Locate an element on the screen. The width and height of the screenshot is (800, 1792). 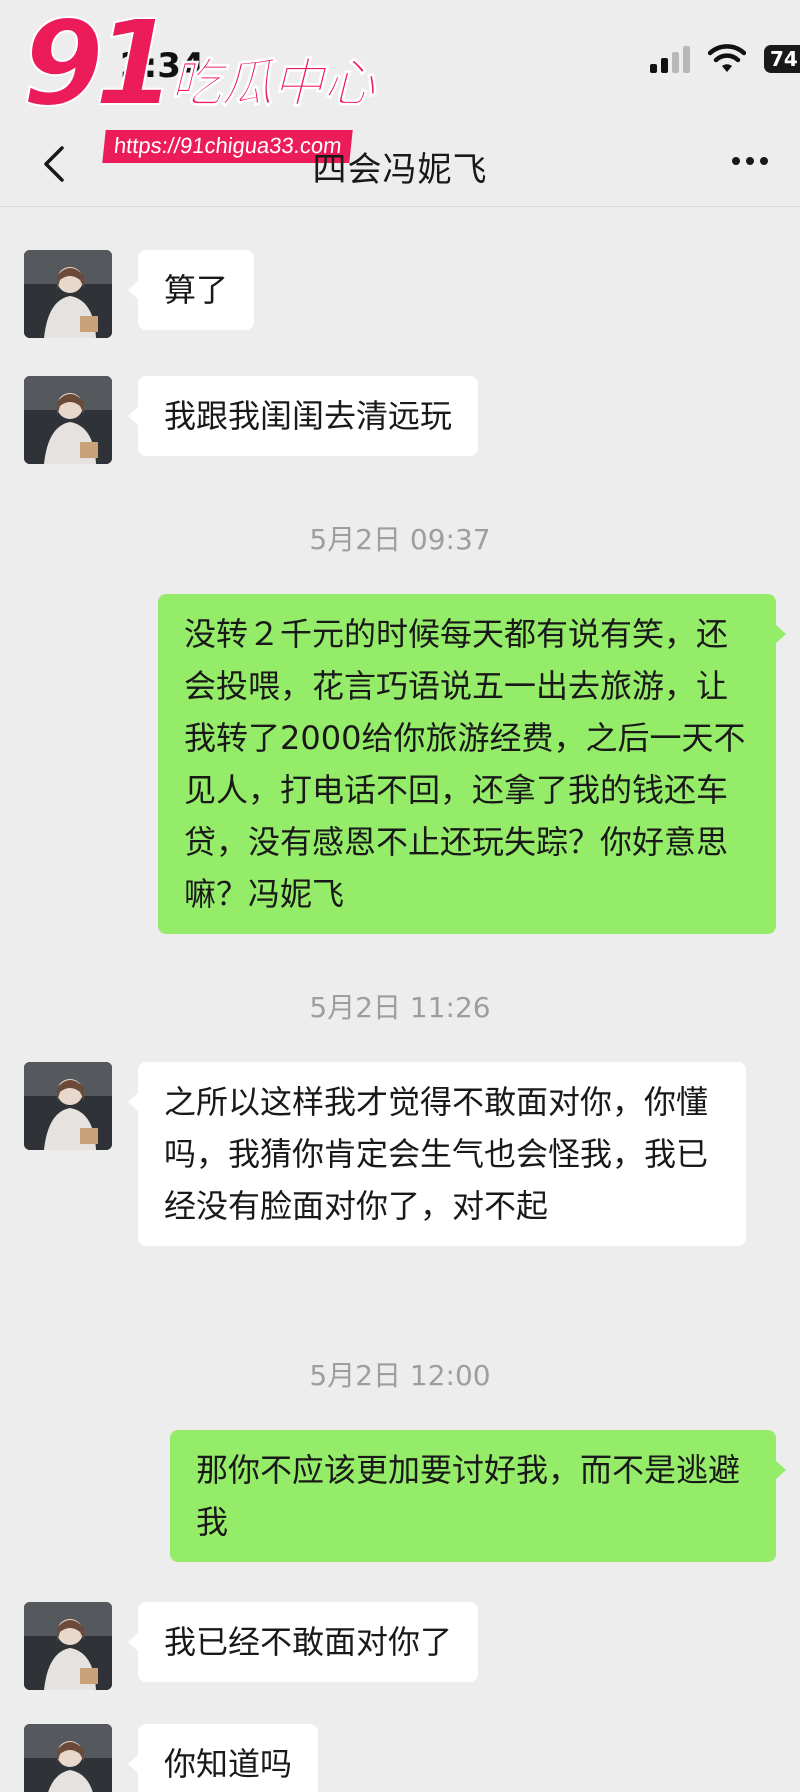
message-bubble-incoming: 算了 is located at coordinates (191, 290).